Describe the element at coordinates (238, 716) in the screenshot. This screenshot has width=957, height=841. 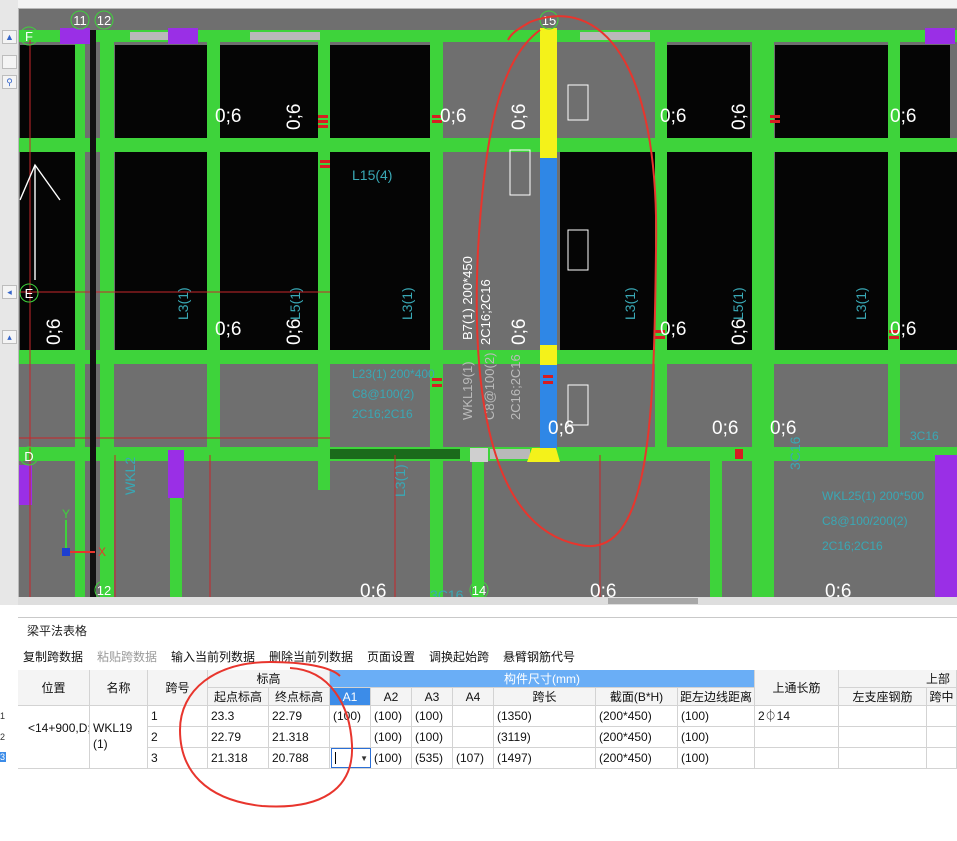
I see `cell-start: 23.3` at that location.